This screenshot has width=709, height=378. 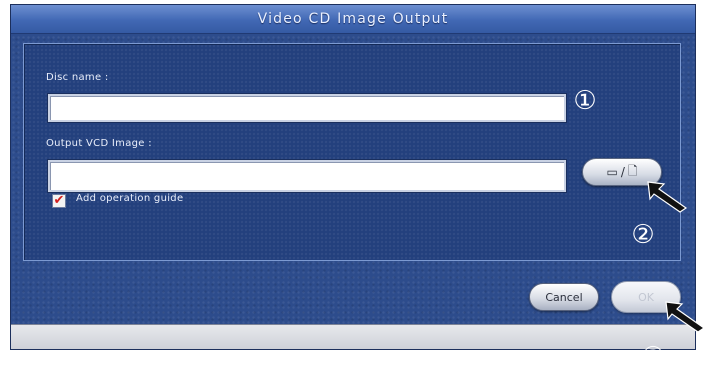 I want to click on output-vcd-image-input, so click(x=307, y=176).